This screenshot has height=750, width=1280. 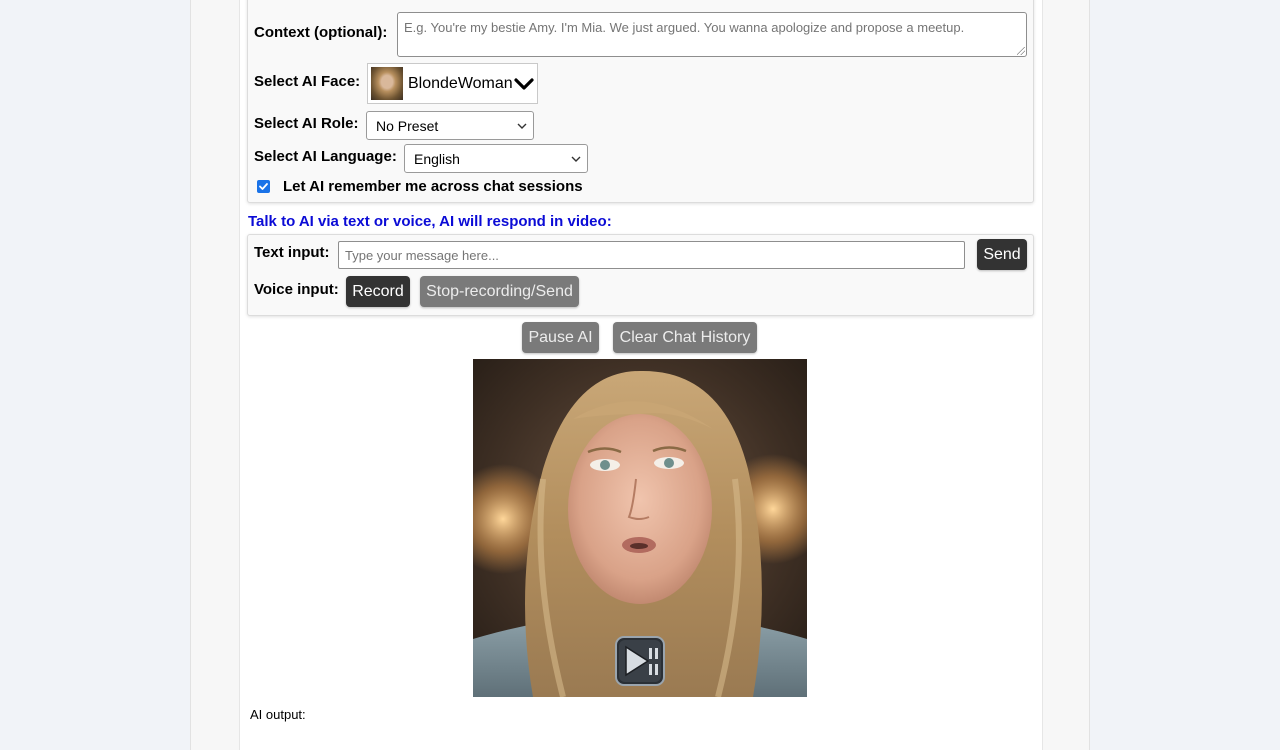 I want to click on checkmark-icon, so click(x=263, y=186).